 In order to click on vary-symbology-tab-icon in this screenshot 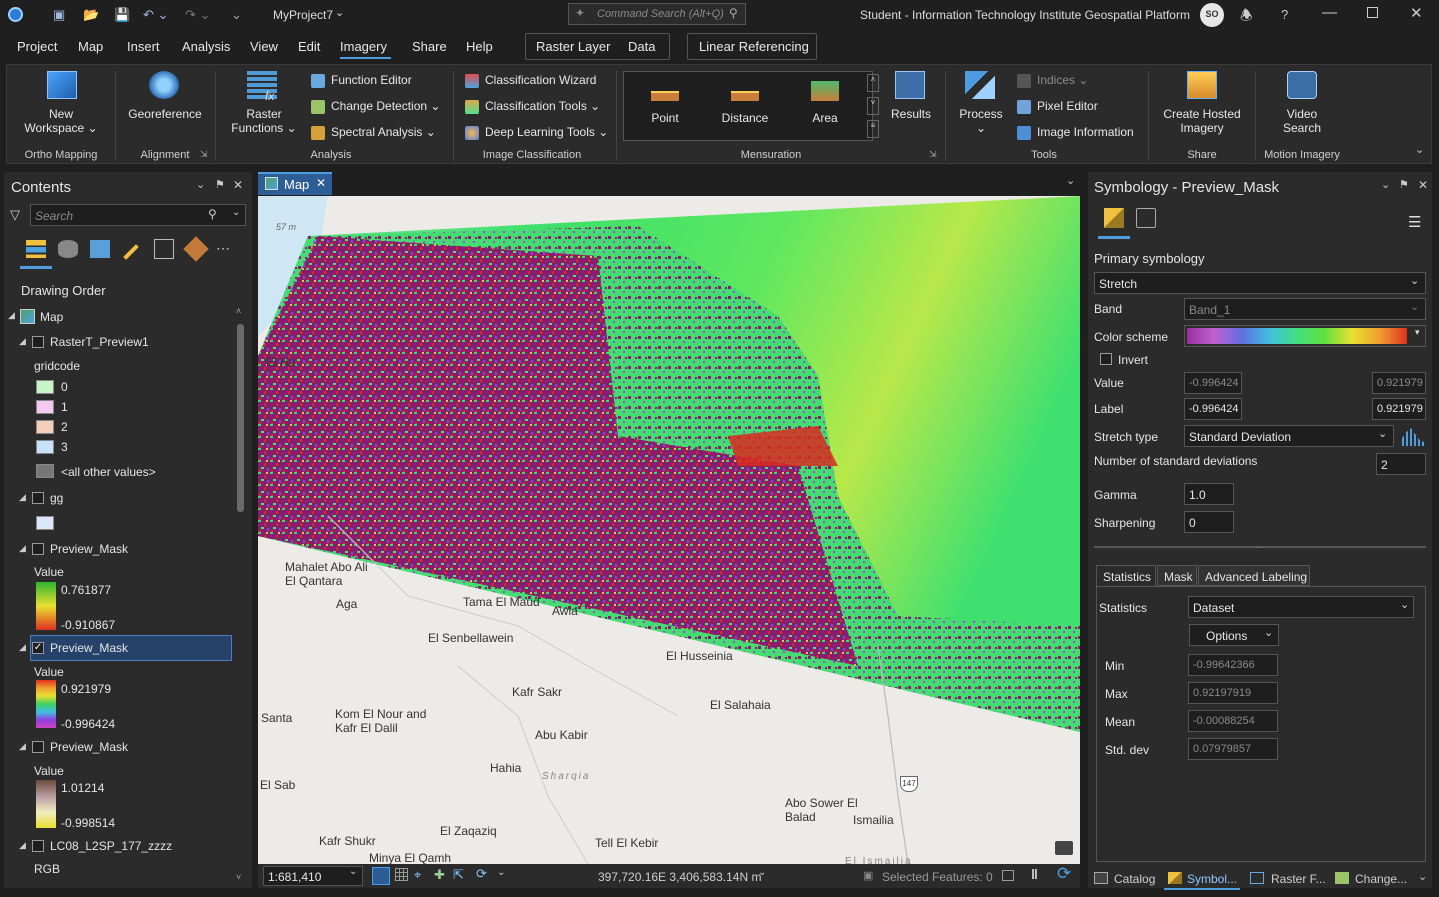, I will do `click(1146, 218)`.